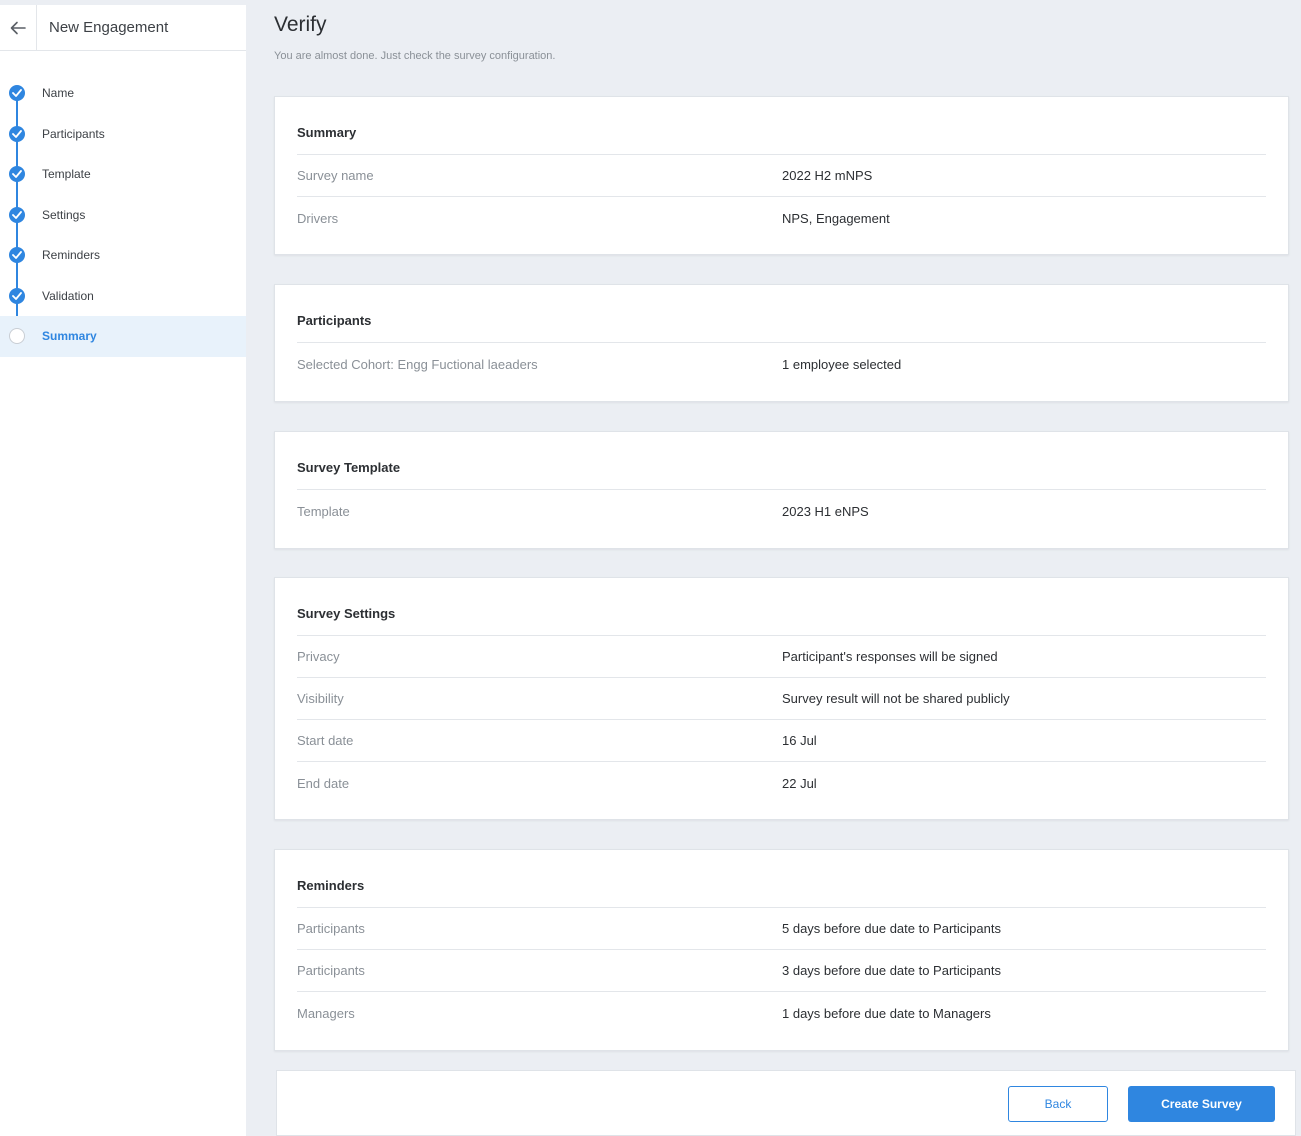 The height and width of the screenshot is (1136, 1301). What do you see at coordinates (123, 134) in the screenshot?
I see `step-participants: Participants` at bounding box center [123, 134].